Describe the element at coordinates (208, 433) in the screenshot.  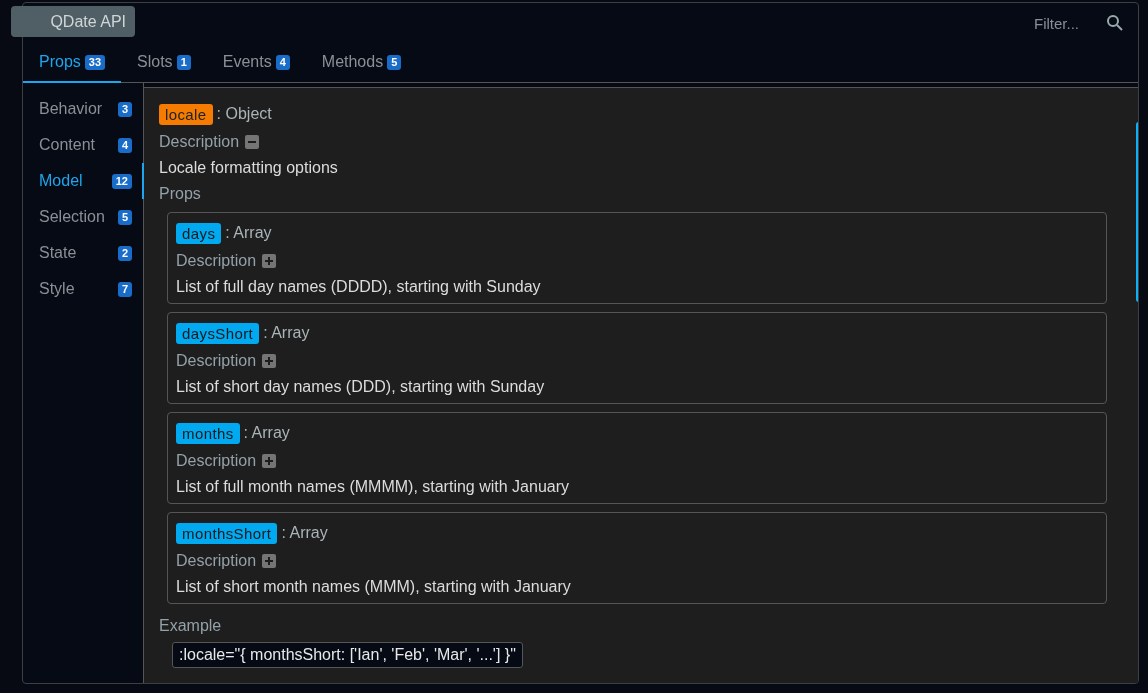
I see `prop-name-tag: months` at that location.